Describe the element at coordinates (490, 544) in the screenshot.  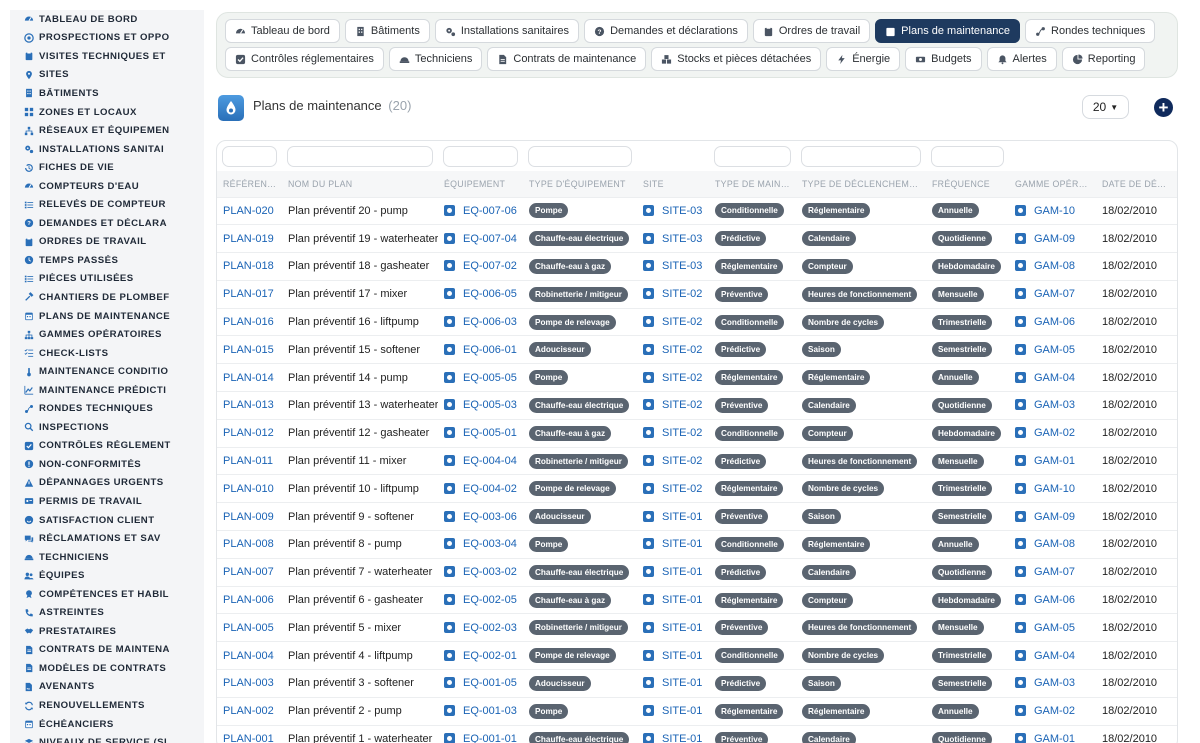
I see `equipment-link: EQ-003-04` at that location.